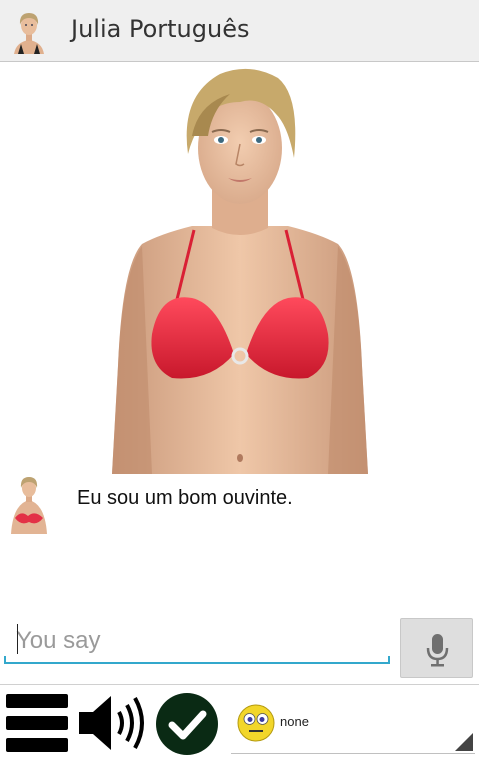  I want to click on input-underline-left, so click(5, 660).